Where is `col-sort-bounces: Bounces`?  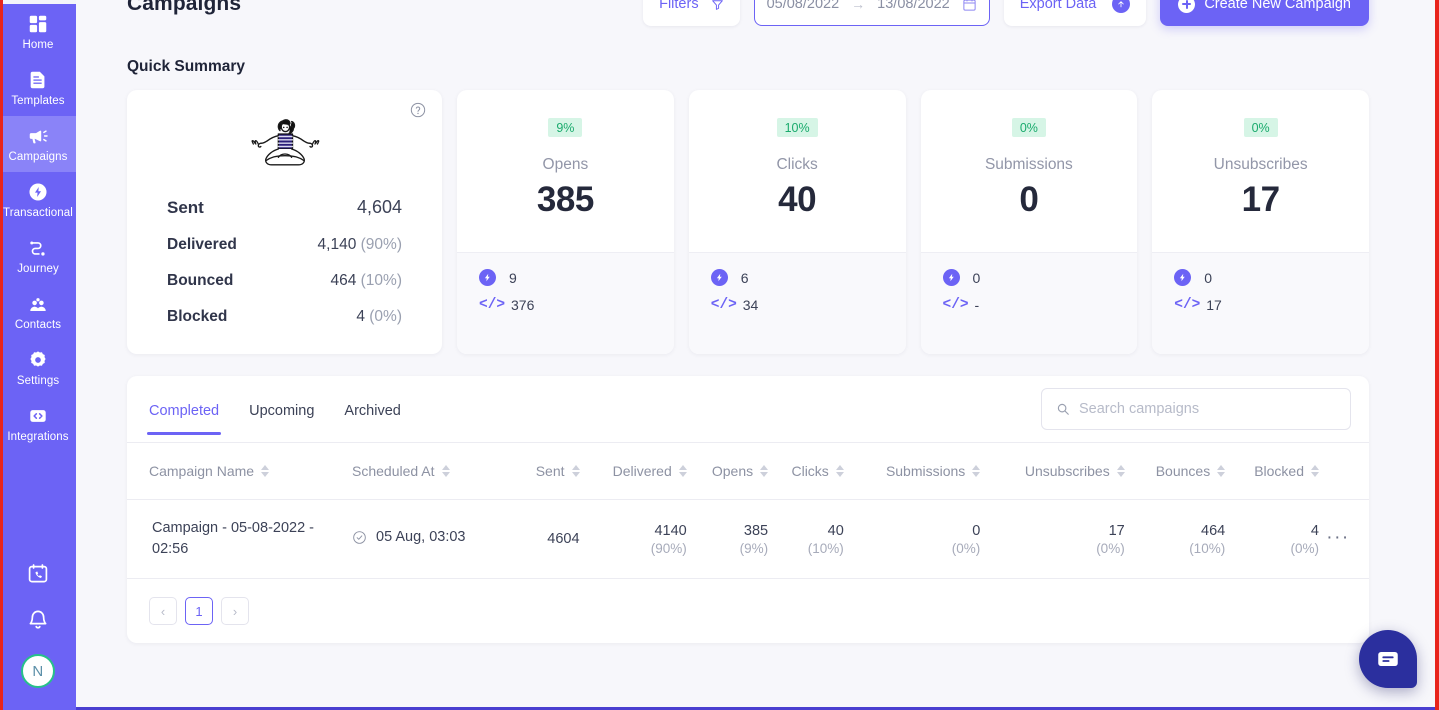 col-sort-bounces: Bounces is located at coordinates (1191, 471).